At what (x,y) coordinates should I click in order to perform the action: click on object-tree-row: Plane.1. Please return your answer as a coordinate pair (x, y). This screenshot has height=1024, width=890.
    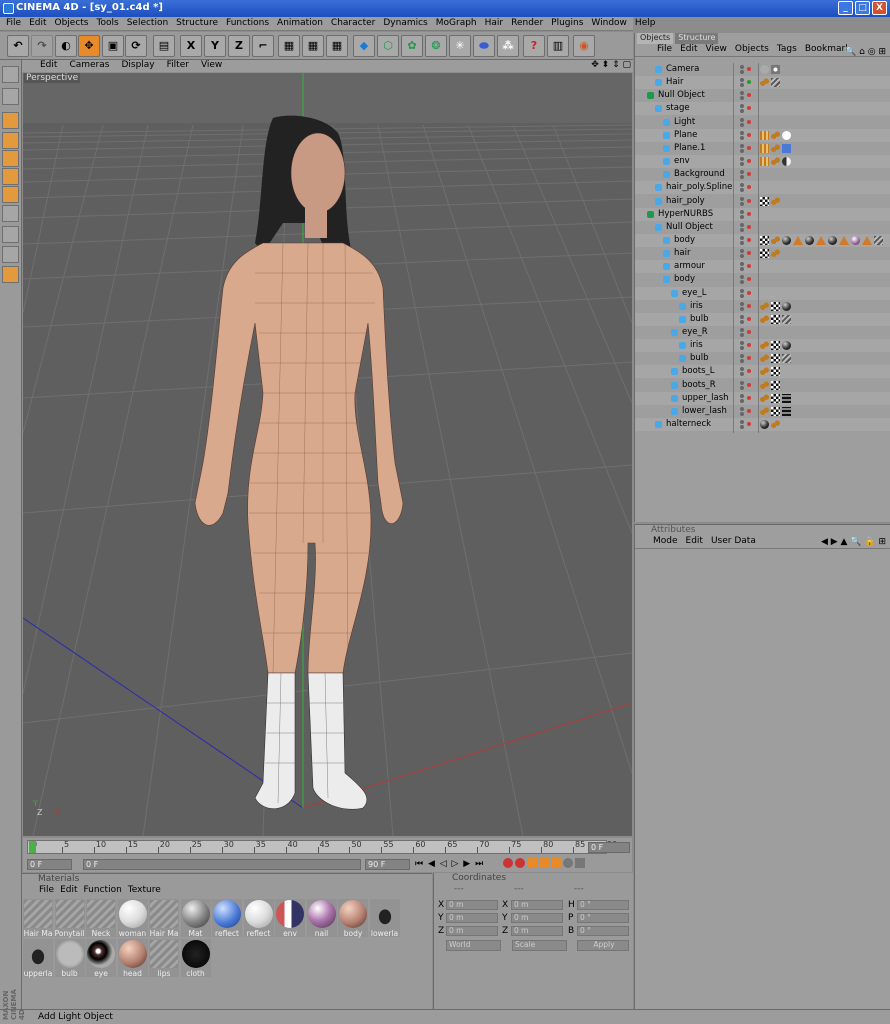
    Looking at the image, I should click on (762, 148).